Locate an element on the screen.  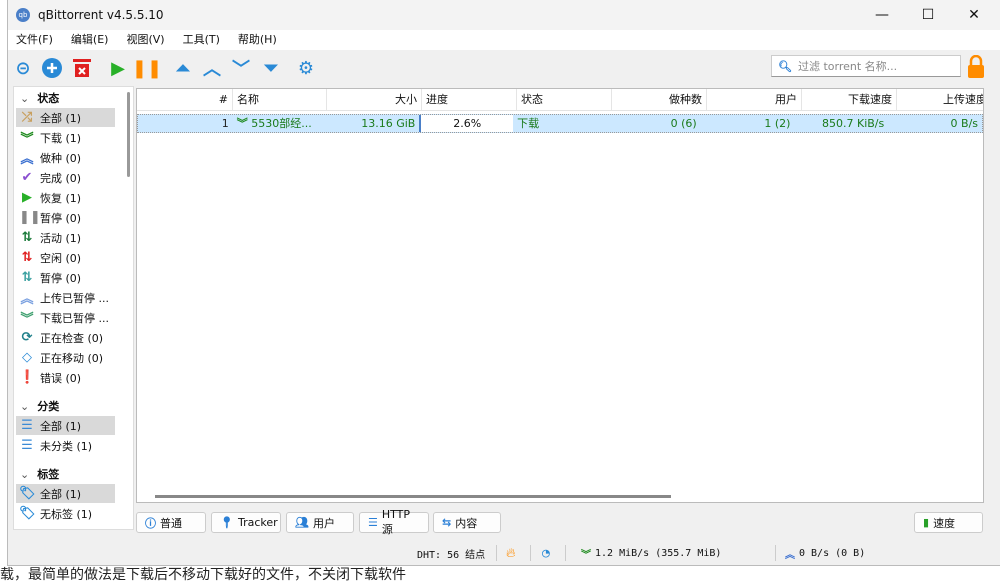
status-label: 正在移动 (0) is located at coordinates (72, 358).